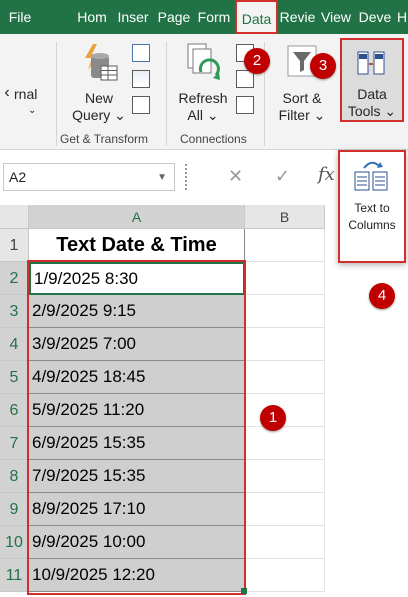  Describe the element at coordinates (245, 105) in the screenshot. I see `edit-links-icon` at that location.